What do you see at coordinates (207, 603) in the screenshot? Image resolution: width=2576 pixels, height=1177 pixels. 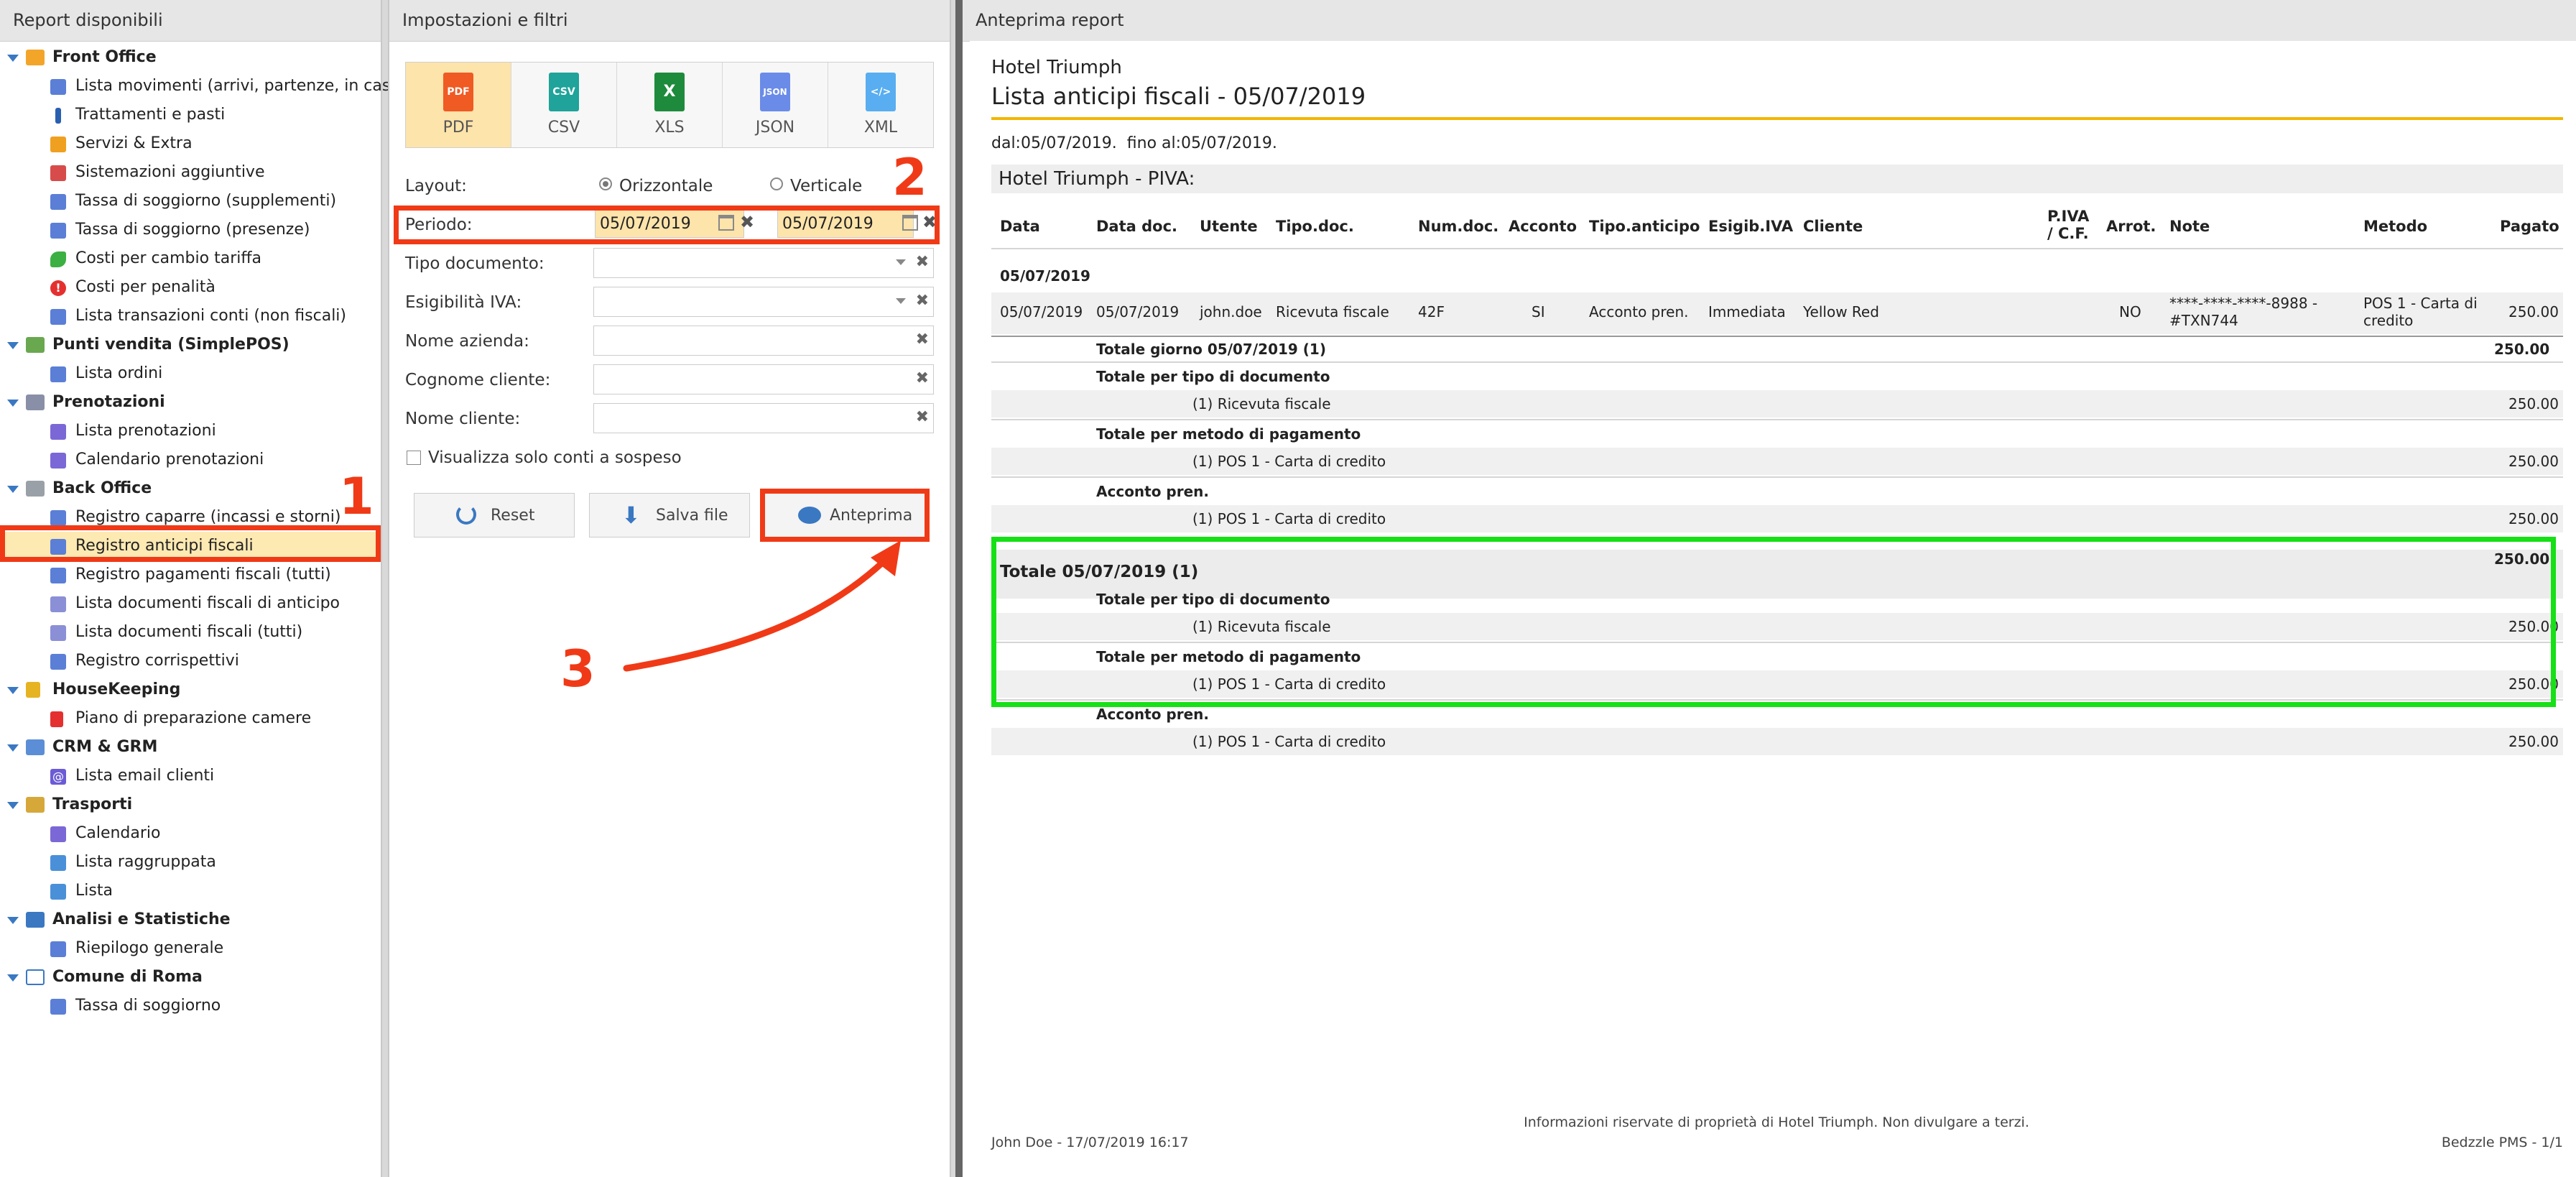 I see `item-label: Lista documenti fiscali di anticipo` at bounding box center [207, 603].